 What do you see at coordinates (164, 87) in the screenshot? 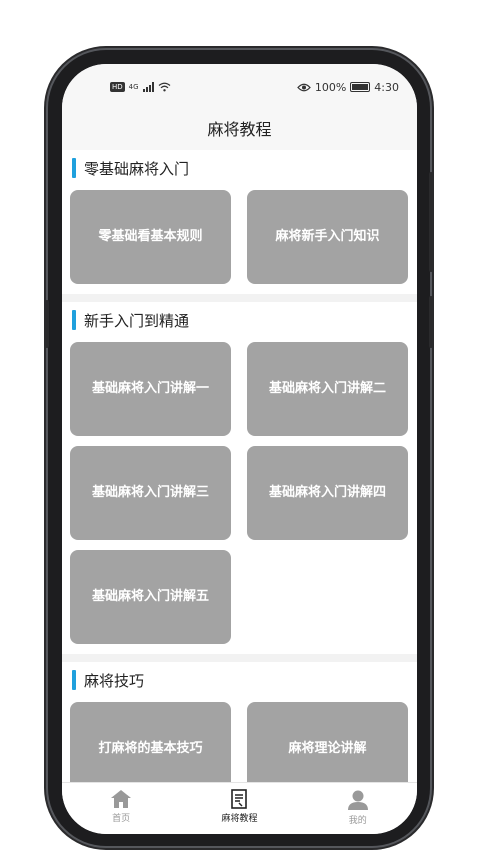
I see `wifi-icon` at bounding box center [164, 87].